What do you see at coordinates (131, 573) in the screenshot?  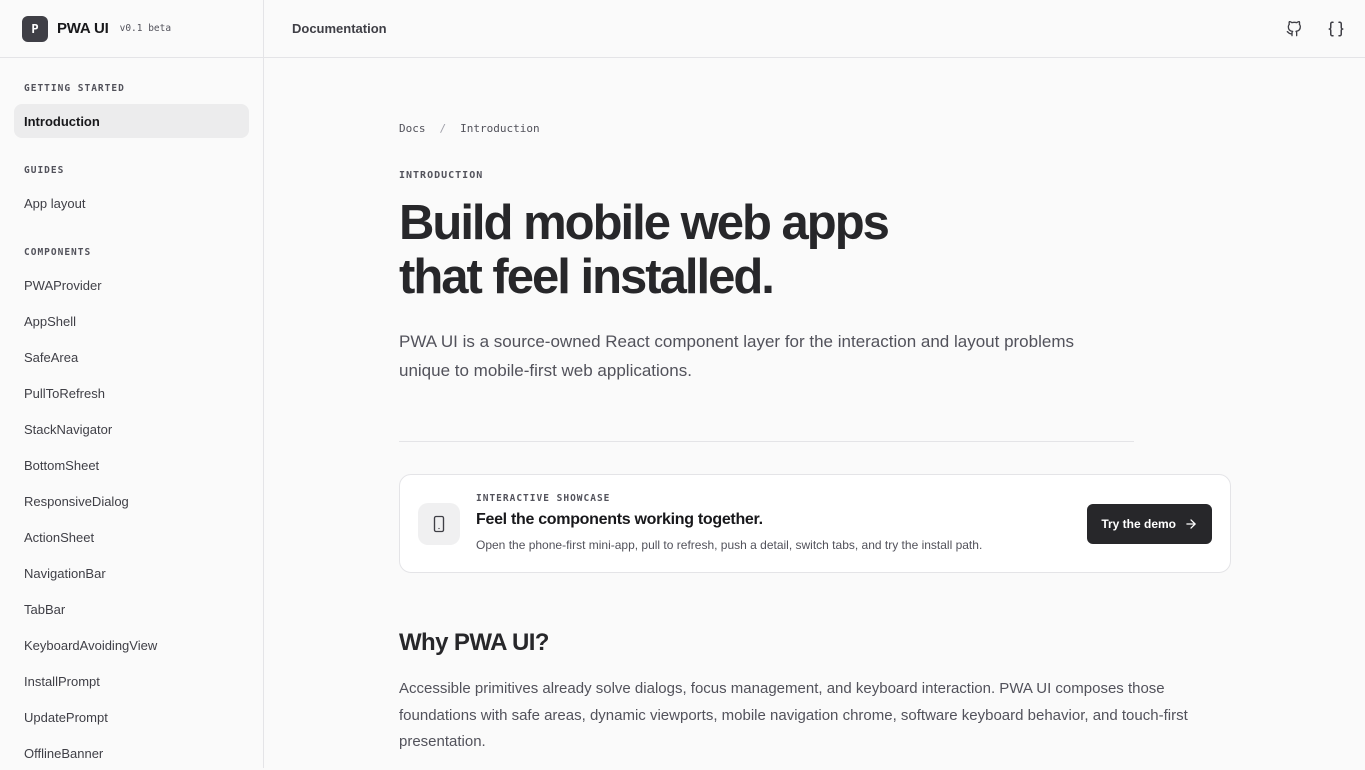 I see `sidebar-item-navigationbar: NavigationBar` at bounding box center [131, 573].